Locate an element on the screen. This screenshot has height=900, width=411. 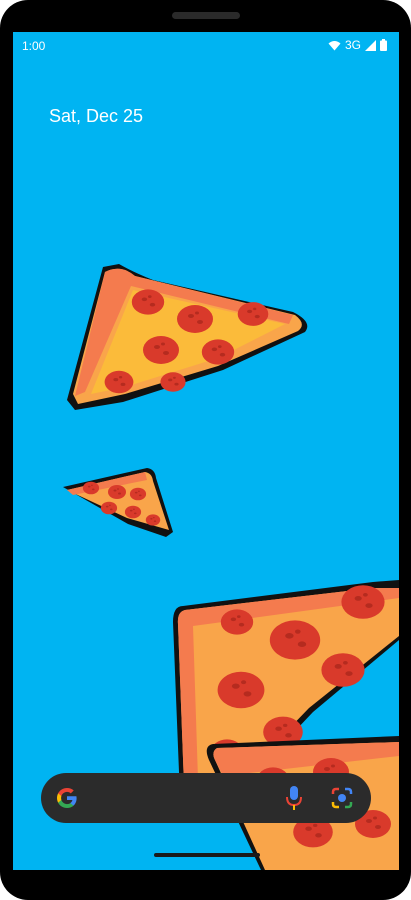
earpiece-speaker is located at coordinates (206, 15).